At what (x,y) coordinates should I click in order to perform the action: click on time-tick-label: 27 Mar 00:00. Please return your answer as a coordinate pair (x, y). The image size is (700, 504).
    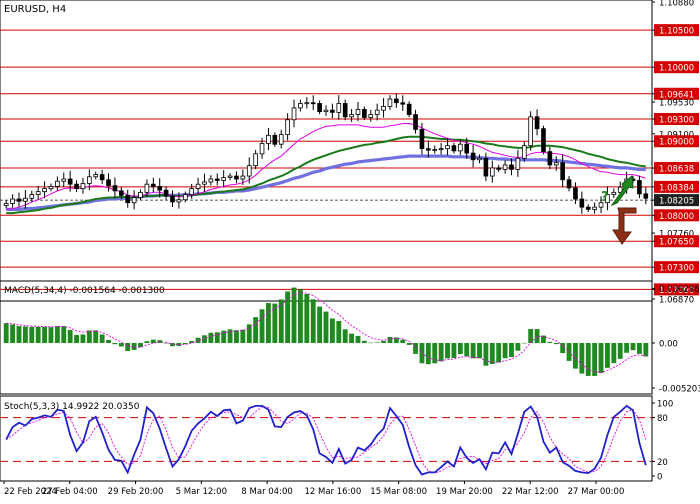
    Looking at the image, I should click on (596, 492).